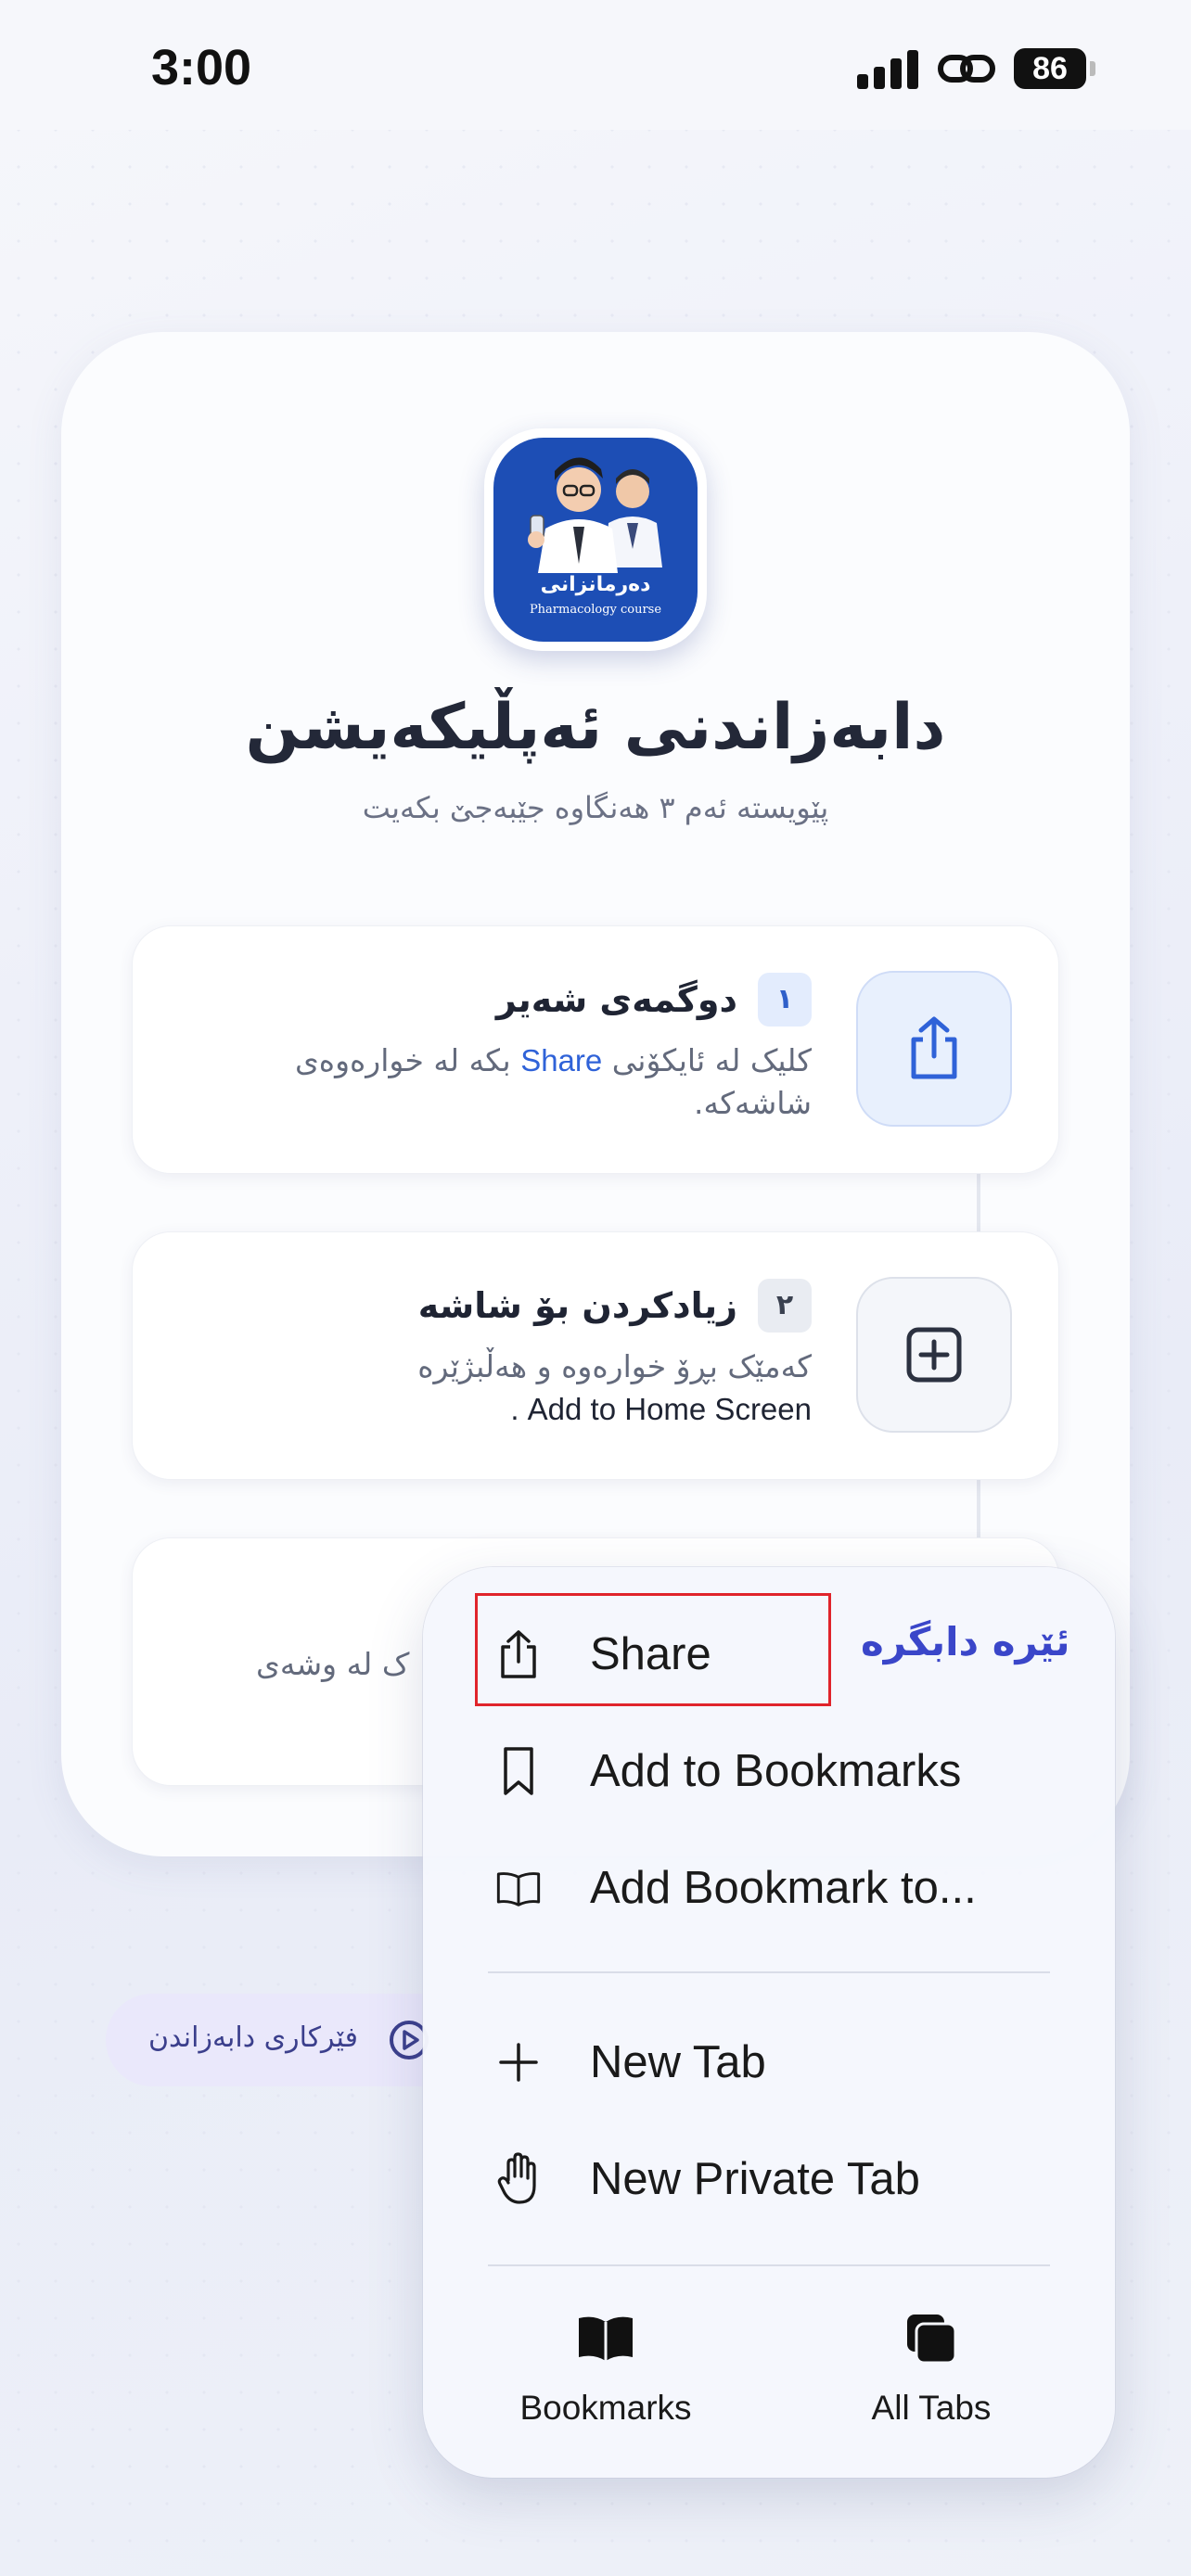 The width and height of the screenshot is (1191, 2576). What do you see at coordinates (519, 1888) in the screenshot?
I see `book-open-icon` at bounding box center [519, 1888].